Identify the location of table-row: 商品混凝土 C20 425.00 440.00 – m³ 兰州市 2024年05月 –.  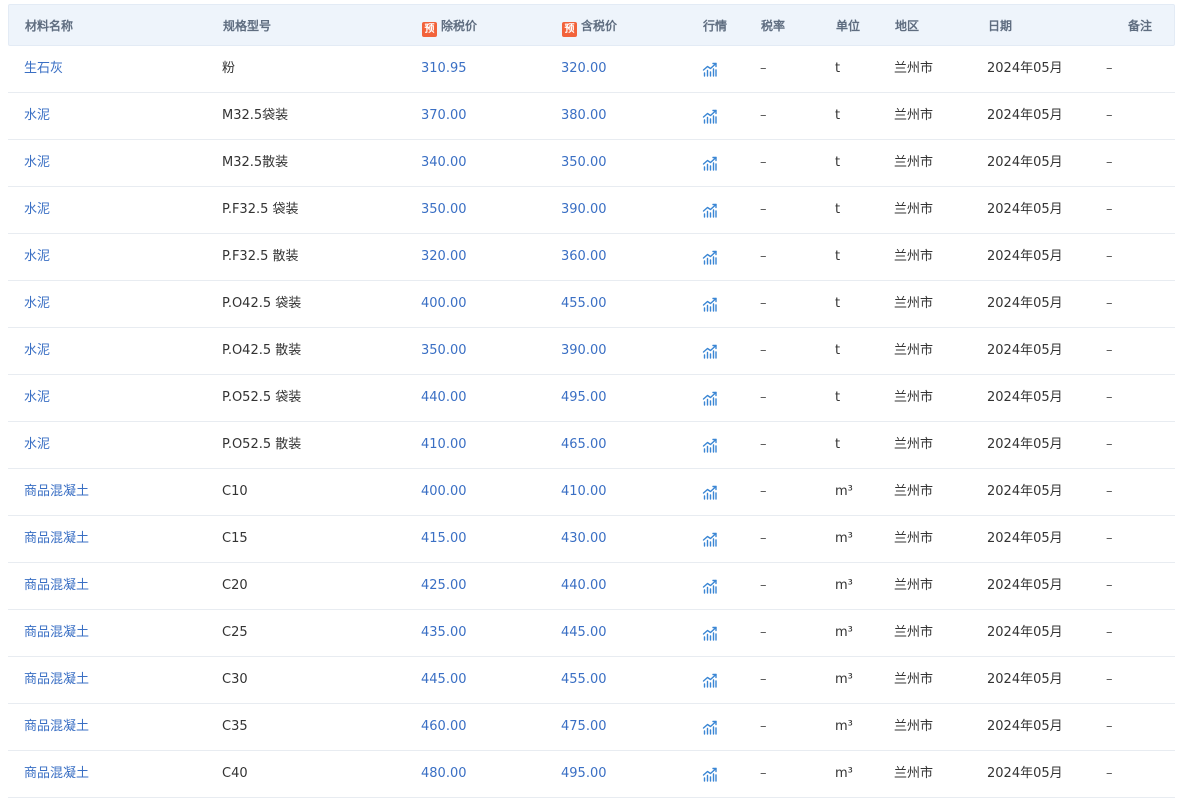
(591, 586).